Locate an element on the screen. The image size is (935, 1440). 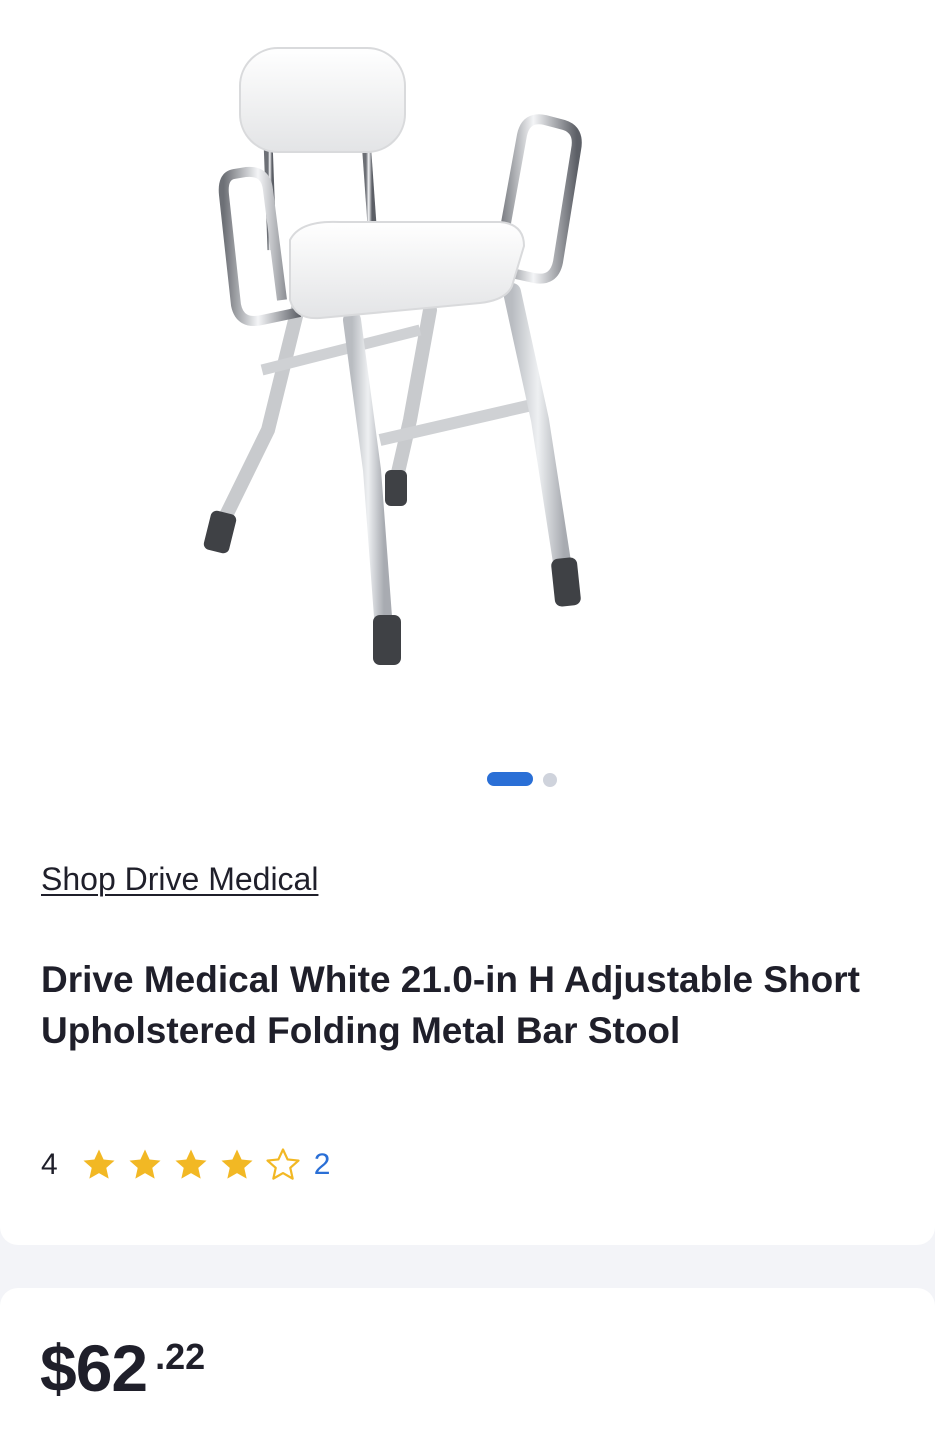
shop-brand-link: Shop Drive Medical is located at coordinates (179, 879).